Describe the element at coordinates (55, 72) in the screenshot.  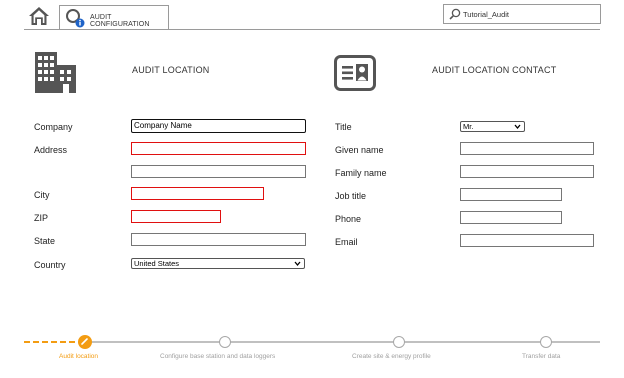
I see `building-icon` at that location.